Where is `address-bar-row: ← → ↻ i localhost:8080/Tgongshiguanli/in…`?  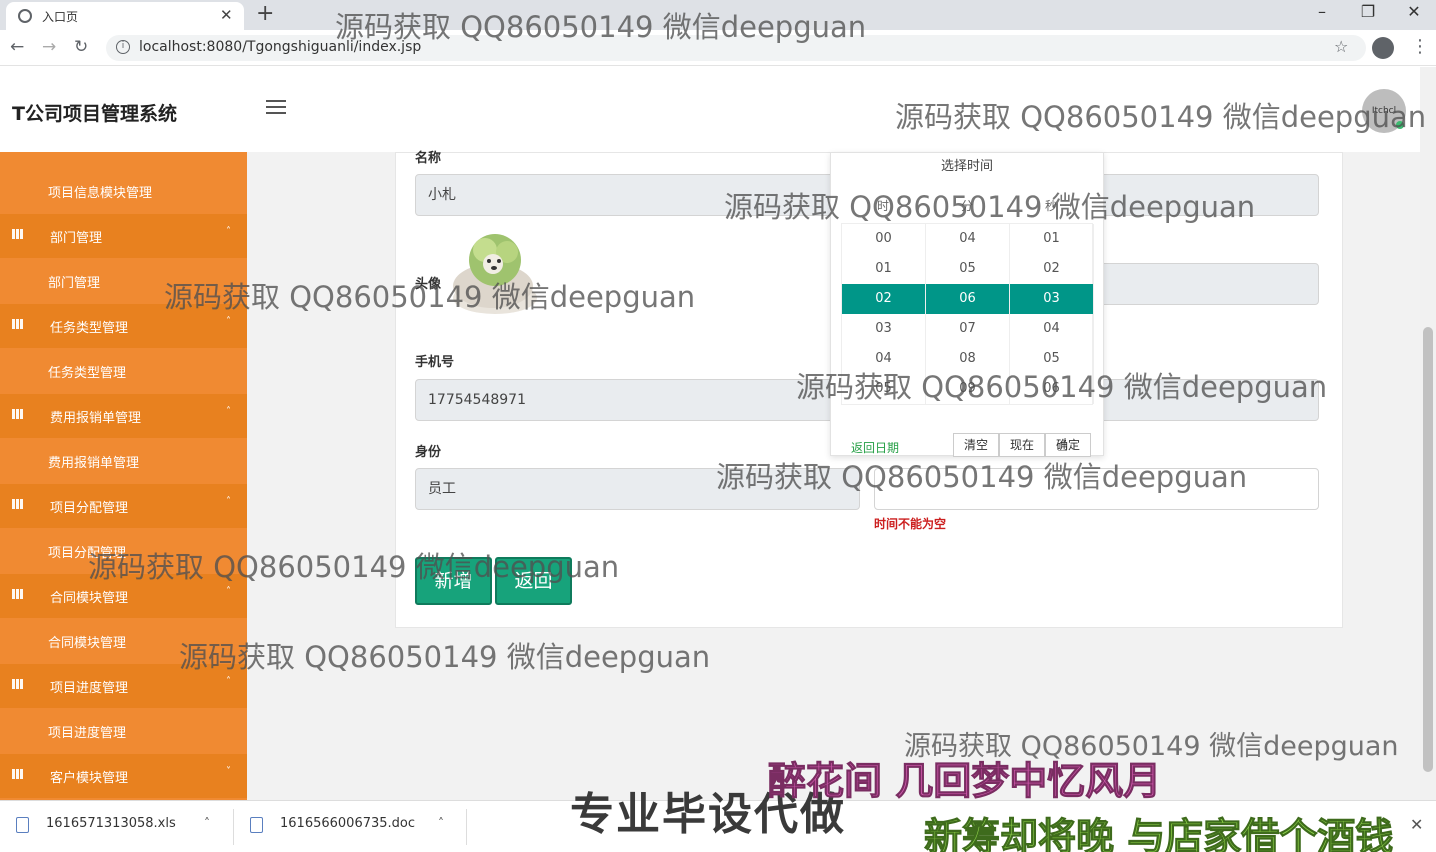 address-bar-row: ← → ↻ i localhost:8080/Tgongshiguanli/in… is located at coordinates (718, 48).